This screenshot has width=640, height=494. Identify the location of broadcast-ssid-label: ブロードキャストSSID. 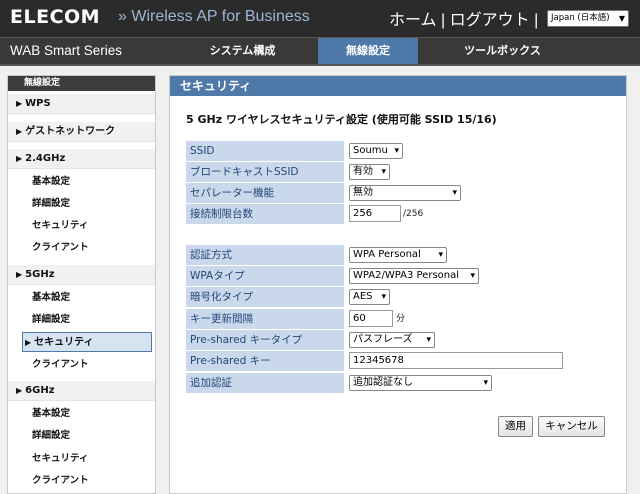
(265, 172).